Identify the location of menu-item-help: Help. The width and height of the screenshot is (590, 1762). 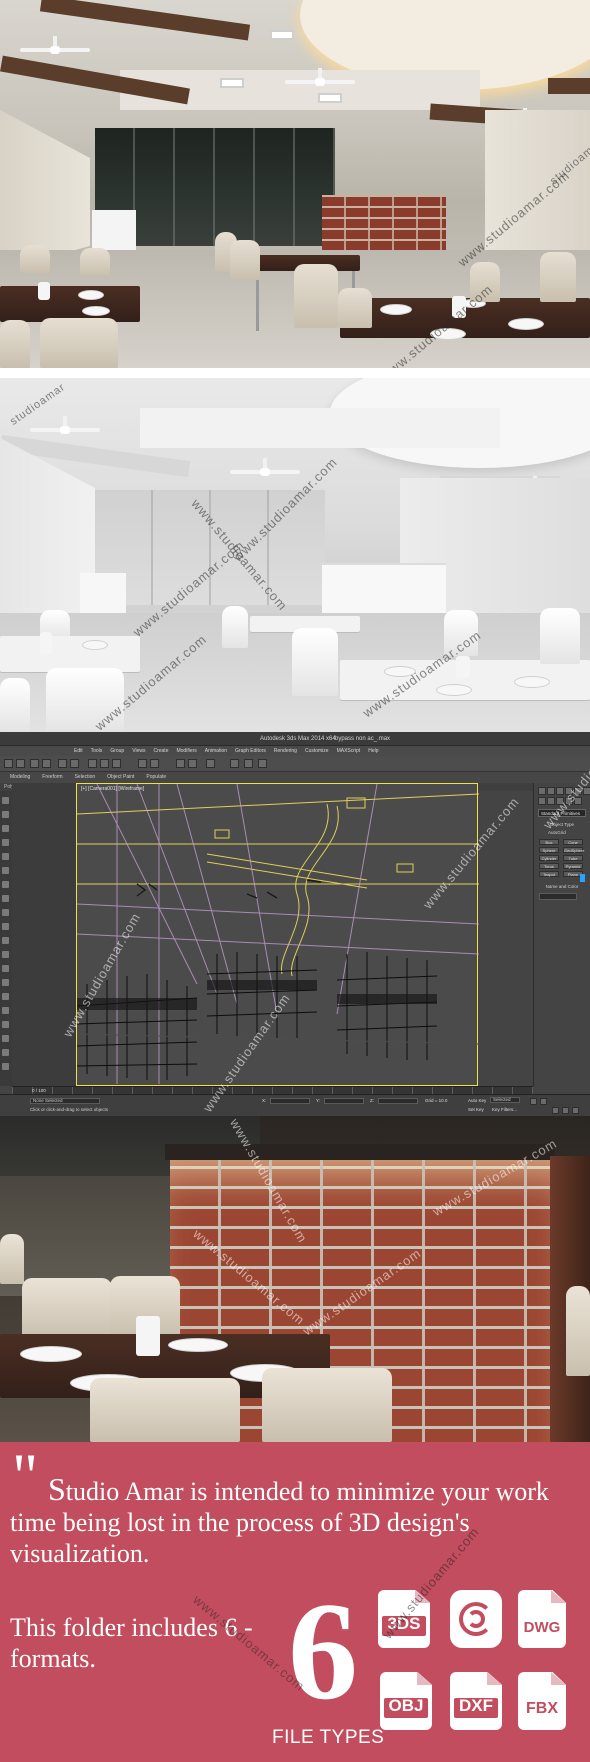
(373, 751).